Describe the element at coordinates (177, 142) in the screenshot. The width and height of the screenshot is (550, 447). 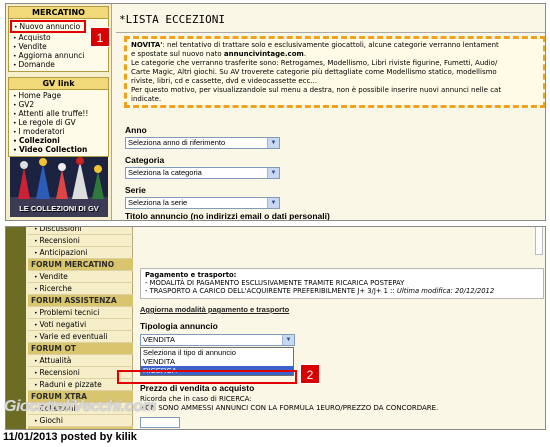
I see `anno-select-value: Seleziona anno di riferimento` at that location.